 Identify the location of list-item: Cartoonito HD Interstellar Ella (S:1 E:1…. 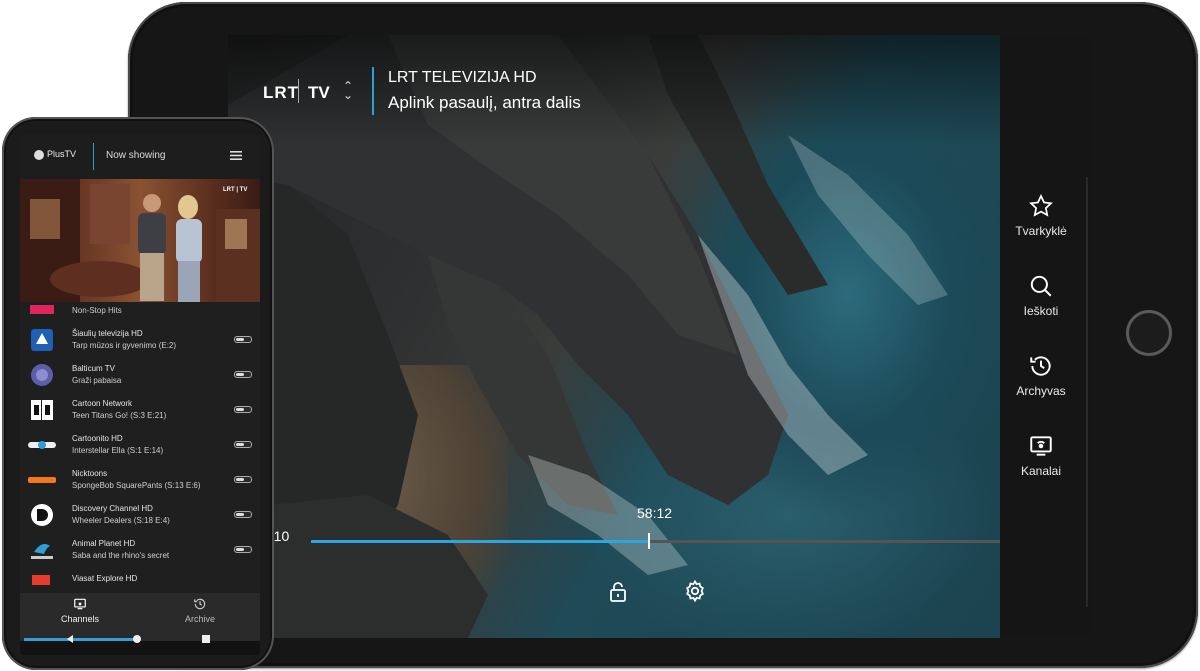
(140, 446).